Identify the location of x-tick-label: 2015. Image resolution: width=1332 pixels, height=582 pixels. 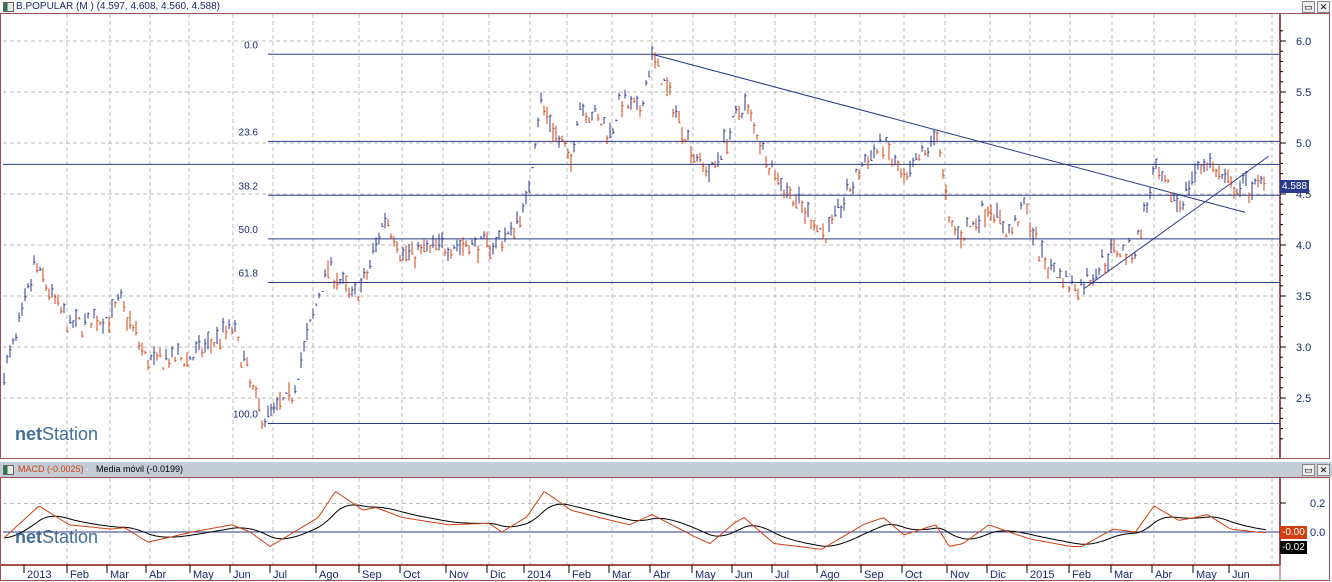
(1042, 575).